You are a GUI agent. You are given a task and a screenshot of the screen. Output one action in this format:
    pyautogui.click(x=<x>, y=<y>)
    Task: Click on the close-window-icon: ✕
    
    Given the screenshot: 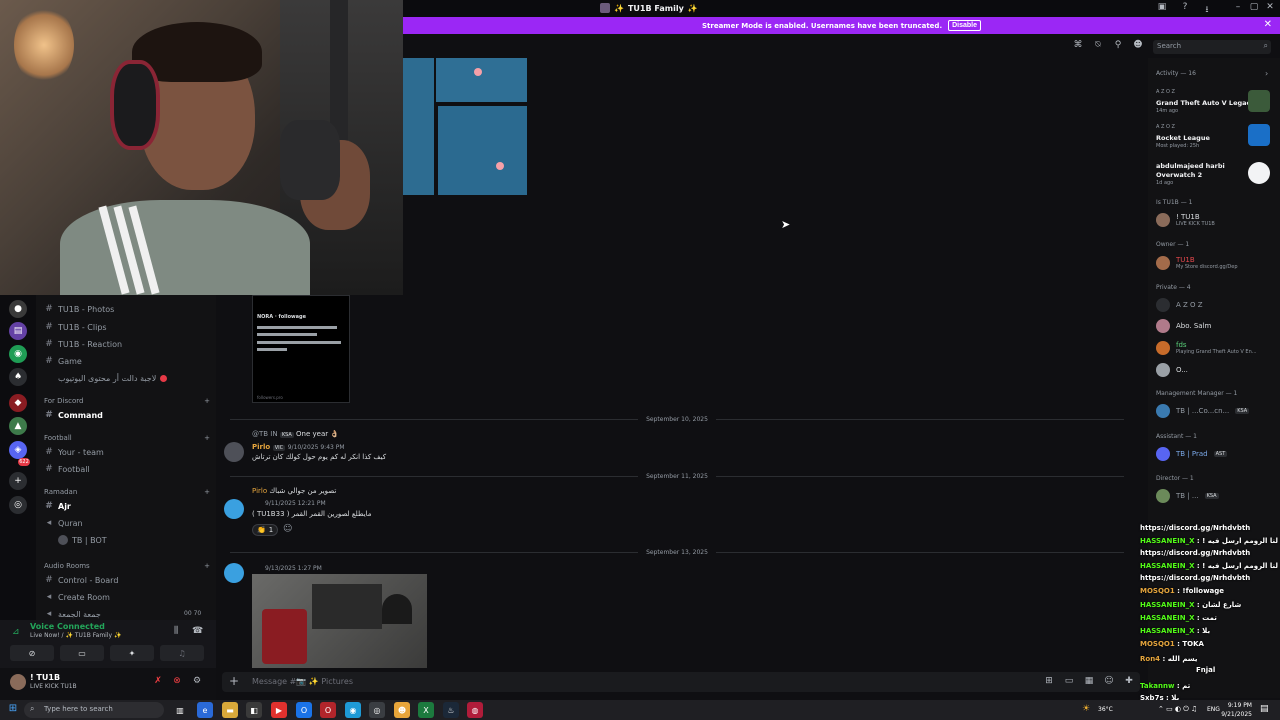 What is the action you would take?
    pyautogui.click(x=1270, y=8)
    